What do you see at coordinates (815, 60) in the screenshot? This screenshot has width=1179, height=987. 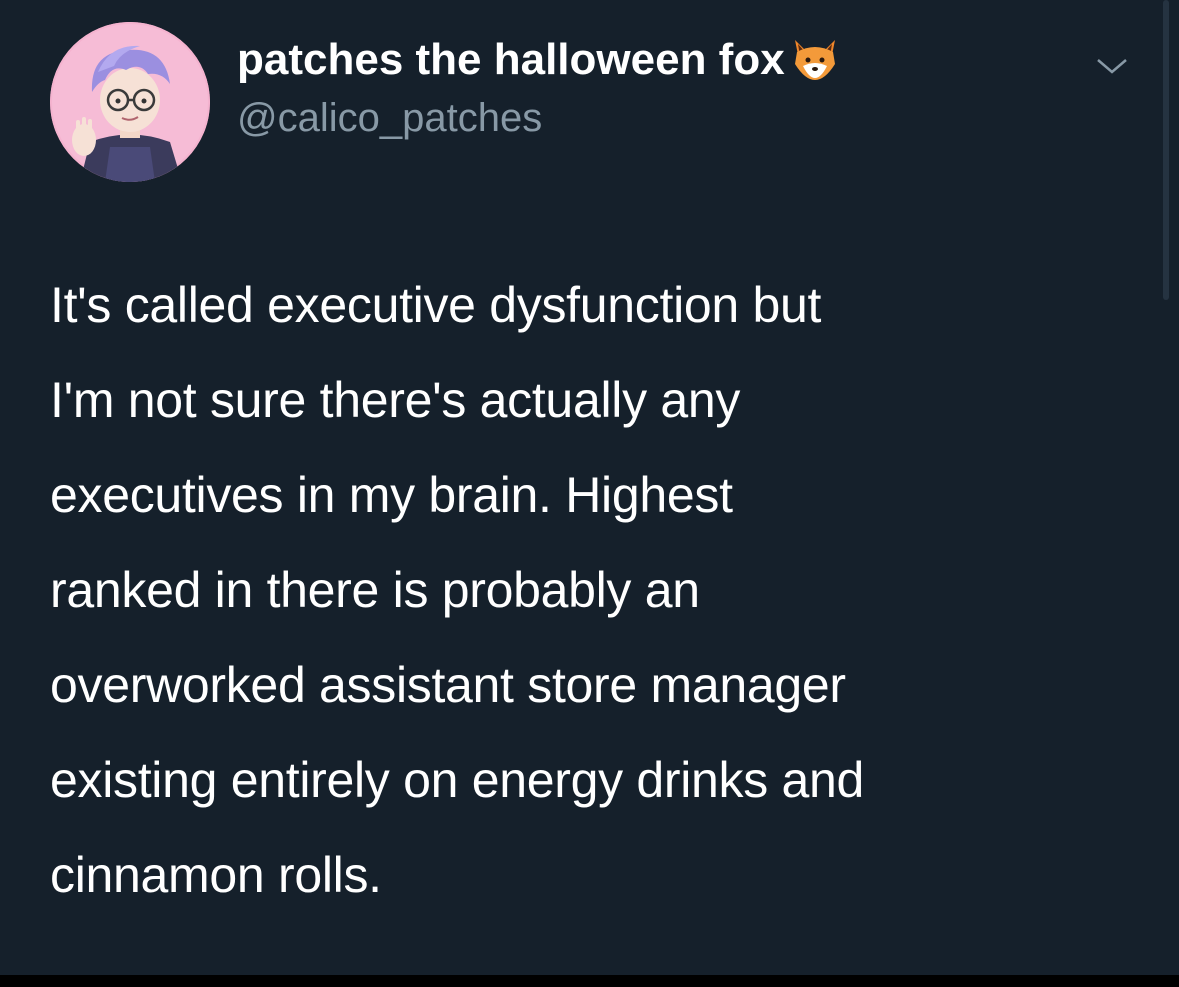 I see `fox-face-emoji-icon` at bounding box center [815, 60].